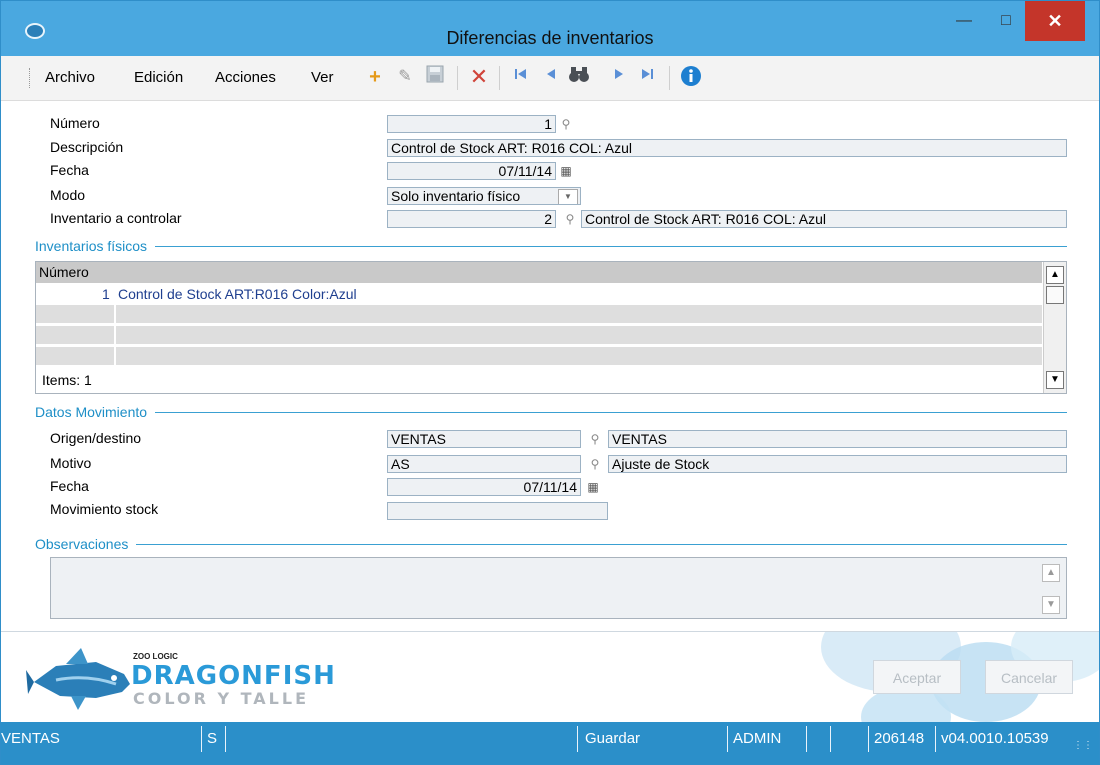  I want to click on observaciones-section: Observaciones, so click(551, 544).